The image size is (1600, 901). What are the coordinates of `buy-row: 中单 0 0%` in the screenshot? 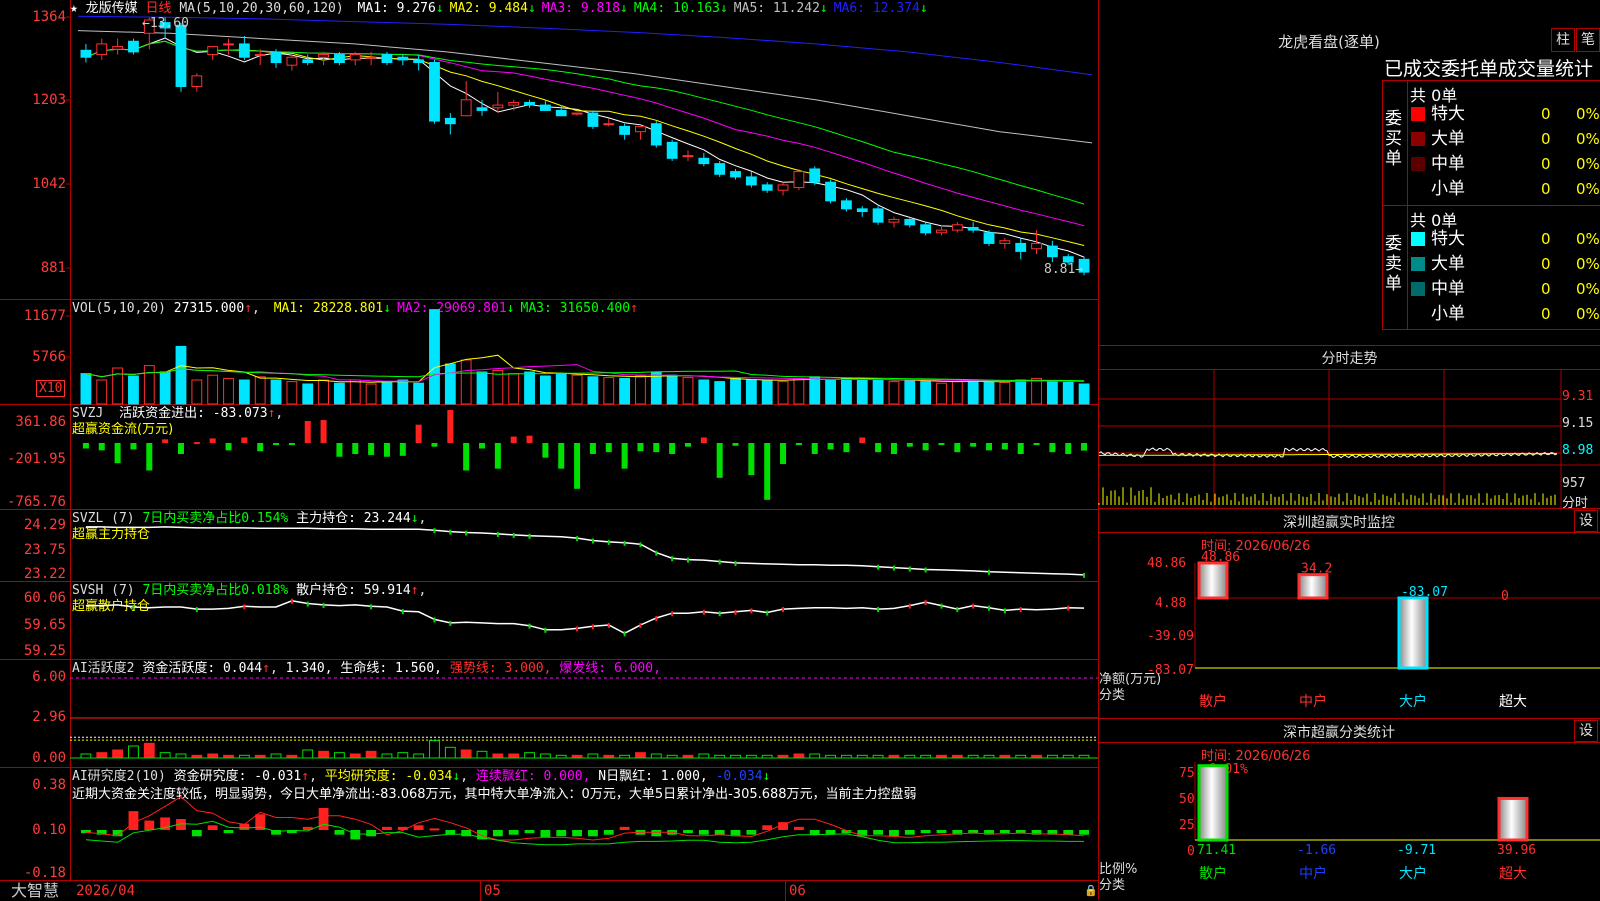 It's located at (1505, 164).